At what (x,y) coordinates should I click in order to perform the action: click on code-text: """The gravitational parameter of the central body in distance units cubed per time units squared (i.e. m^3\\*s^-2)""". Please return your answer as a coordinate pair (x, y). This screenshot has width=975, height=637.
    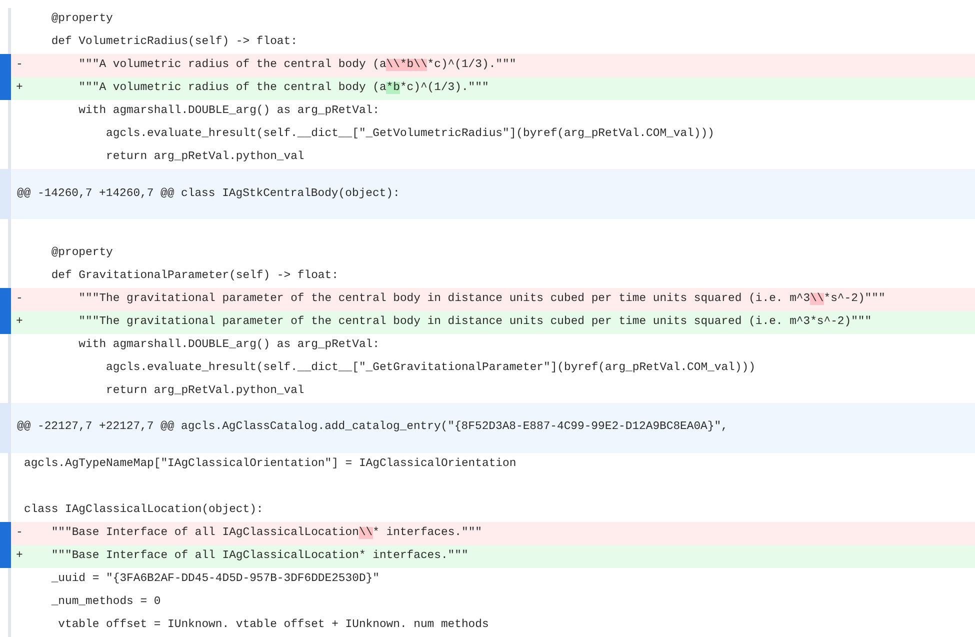
    Looking at the image, I should click on (482, 299).